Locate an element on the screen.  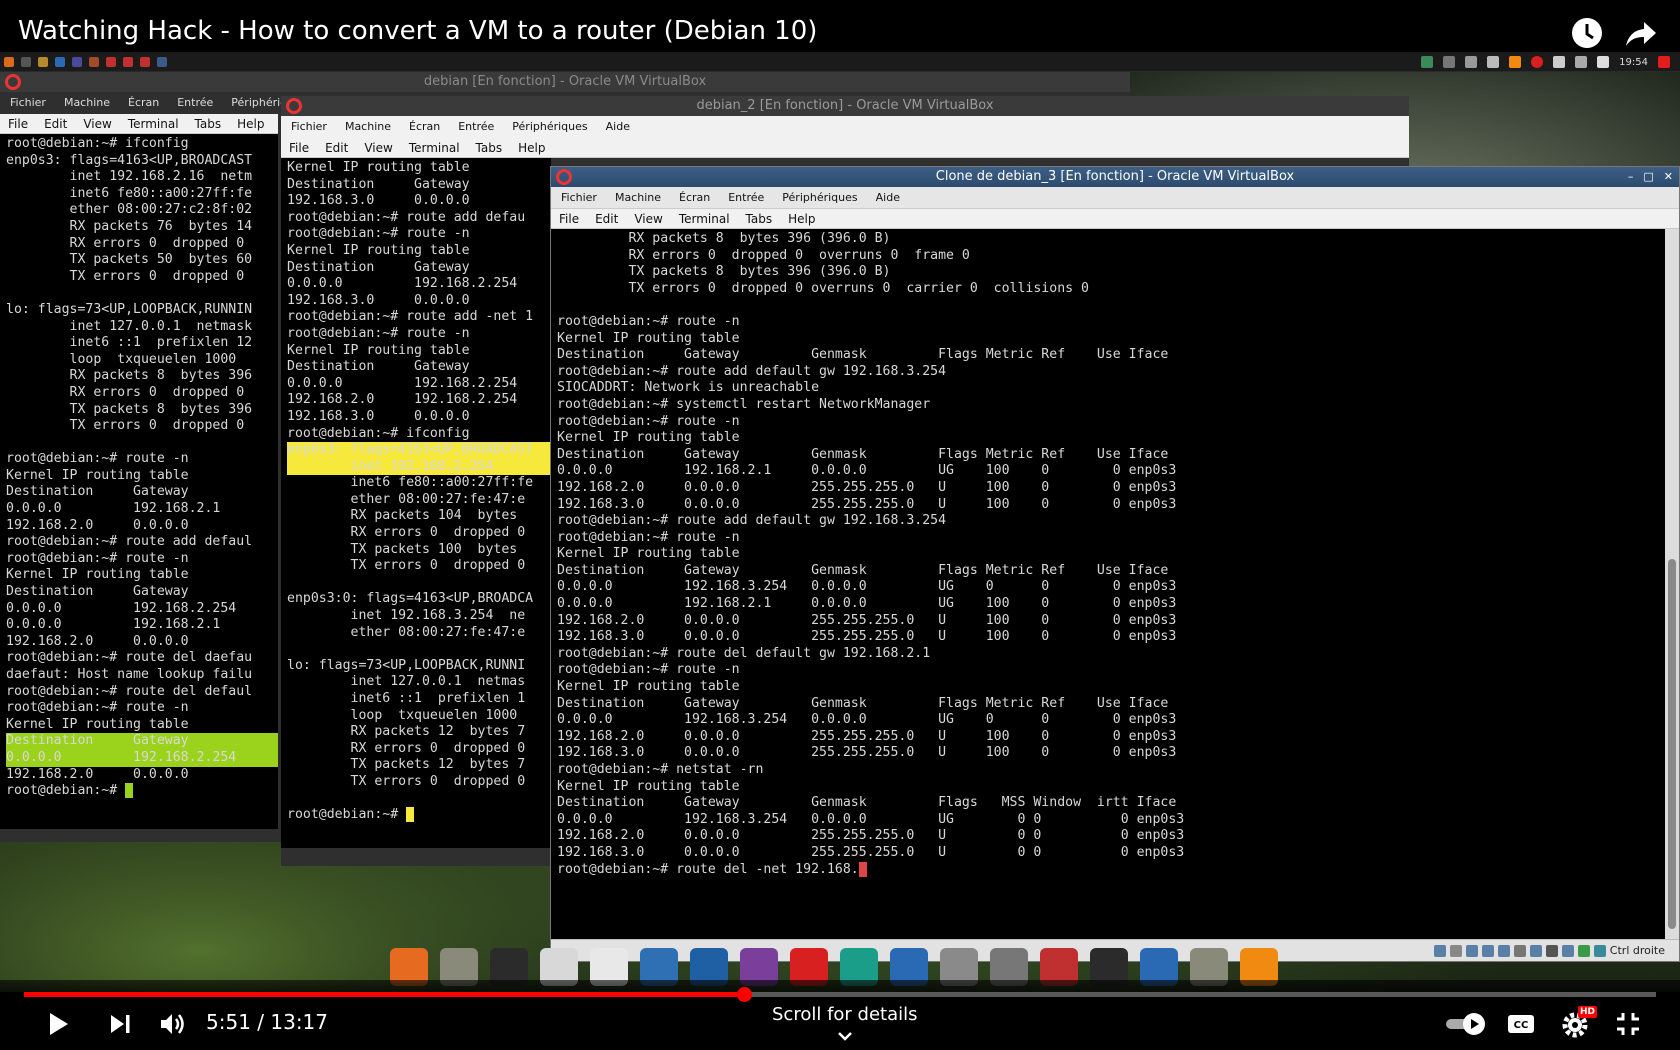
progress-bar is located at coordinates (840, 994).